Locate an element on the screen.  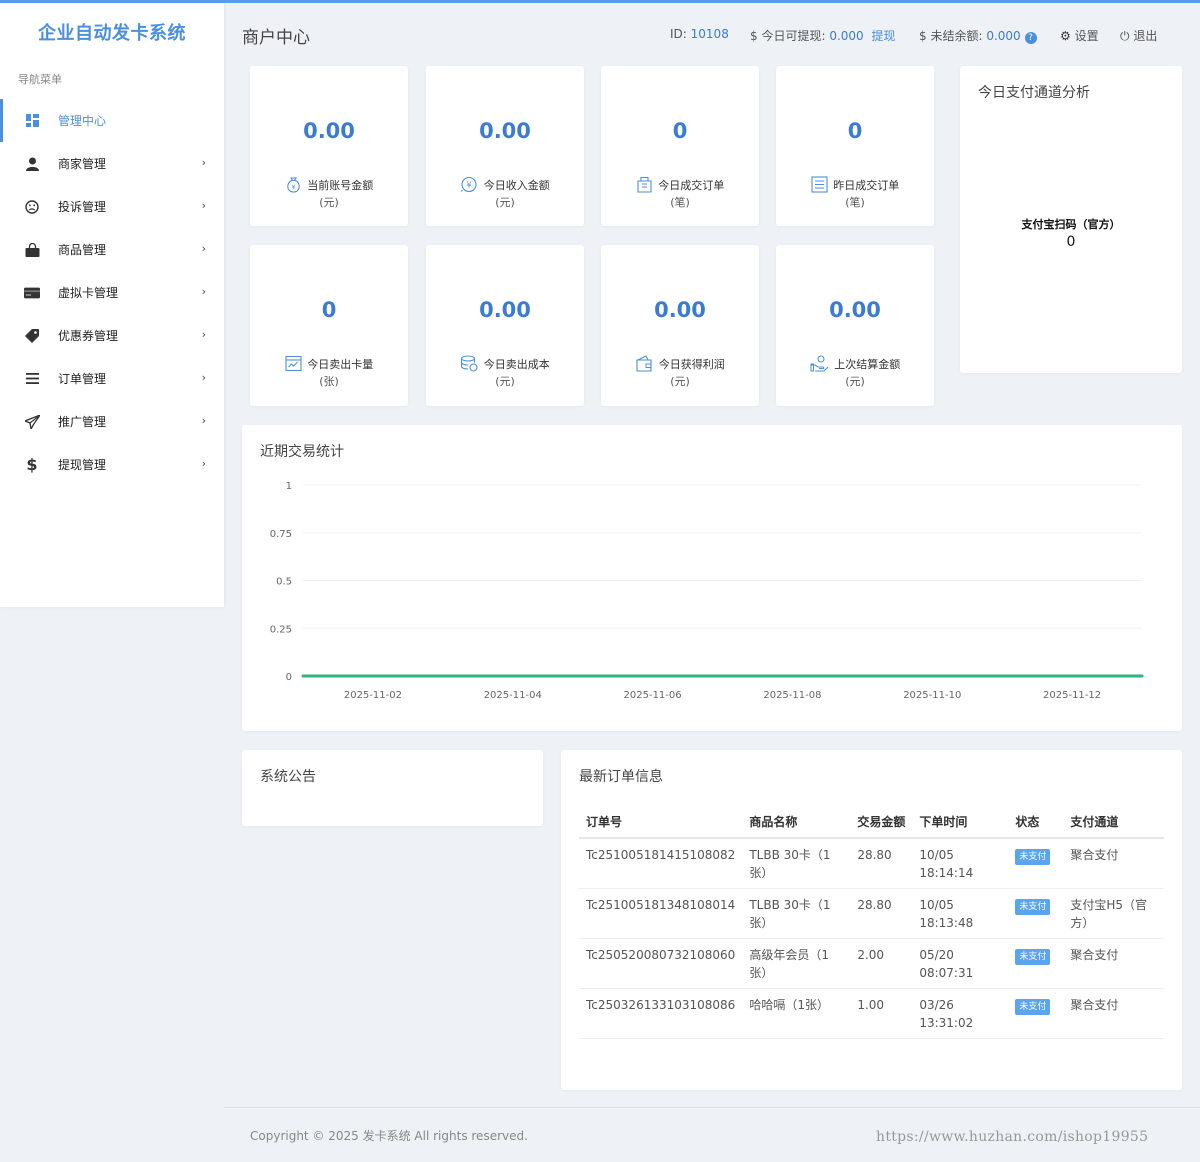
amount: 1.00 is located at coordinates (881, 1013).